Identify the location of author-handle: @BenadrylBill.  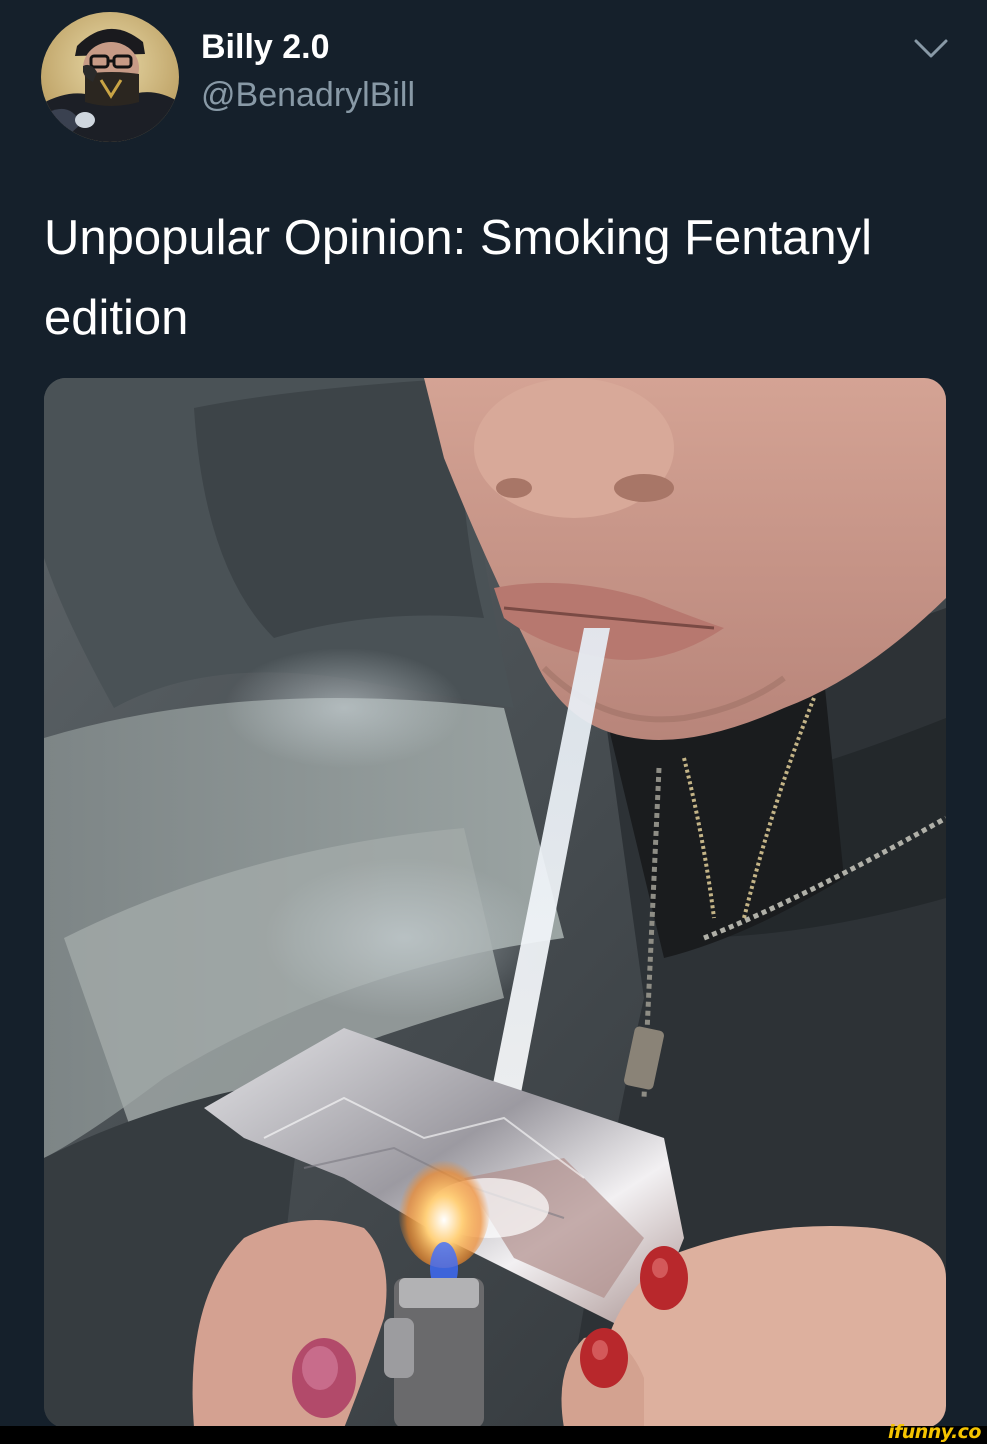
(308, 95).